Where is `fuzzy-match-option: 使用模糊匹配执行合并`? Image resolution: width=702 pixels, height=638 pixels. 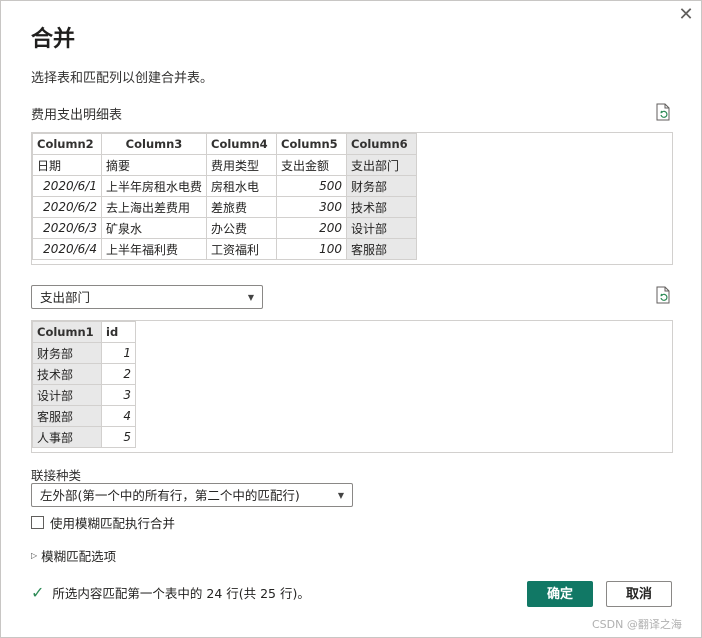
fuzzy-match-option: 使用模糊匹配执行合并 is located at coordinates (103, 522).